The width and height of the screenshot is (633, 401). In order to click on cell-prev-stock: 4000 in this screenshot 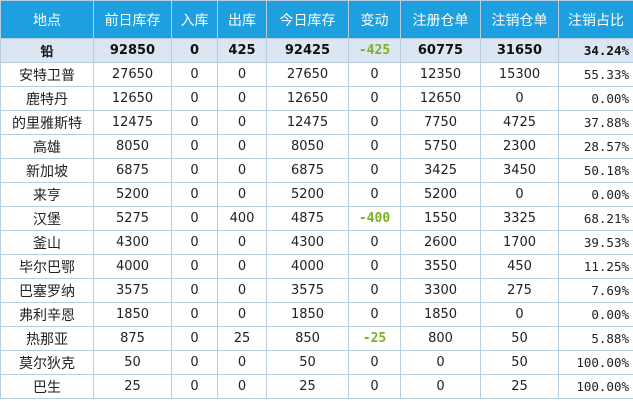, I will do `click(132, 266)`.